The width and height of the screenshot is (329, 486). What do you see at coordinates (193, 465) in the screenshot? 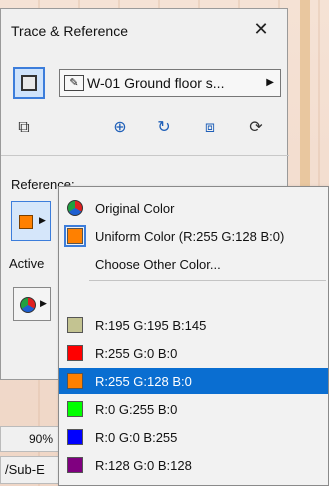
I see `menu-item-color: R:128 G:0 B:128` at bounding box center [193, 465].